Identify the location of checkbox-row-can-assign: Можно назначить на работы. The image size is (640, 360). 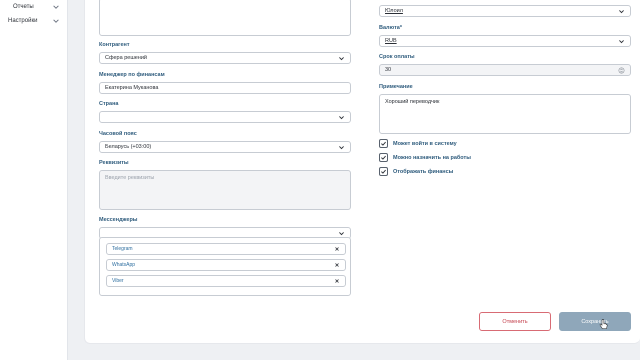
(425, 157).